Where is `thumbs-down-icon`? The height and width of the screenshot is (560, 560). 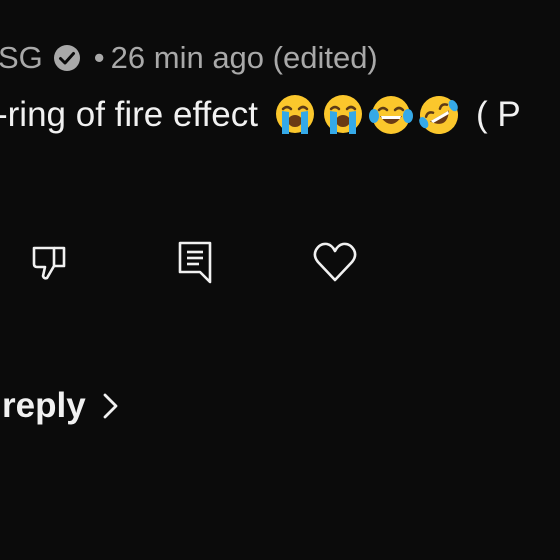
thumbs-down-icon is located at coordinates (50, 264).